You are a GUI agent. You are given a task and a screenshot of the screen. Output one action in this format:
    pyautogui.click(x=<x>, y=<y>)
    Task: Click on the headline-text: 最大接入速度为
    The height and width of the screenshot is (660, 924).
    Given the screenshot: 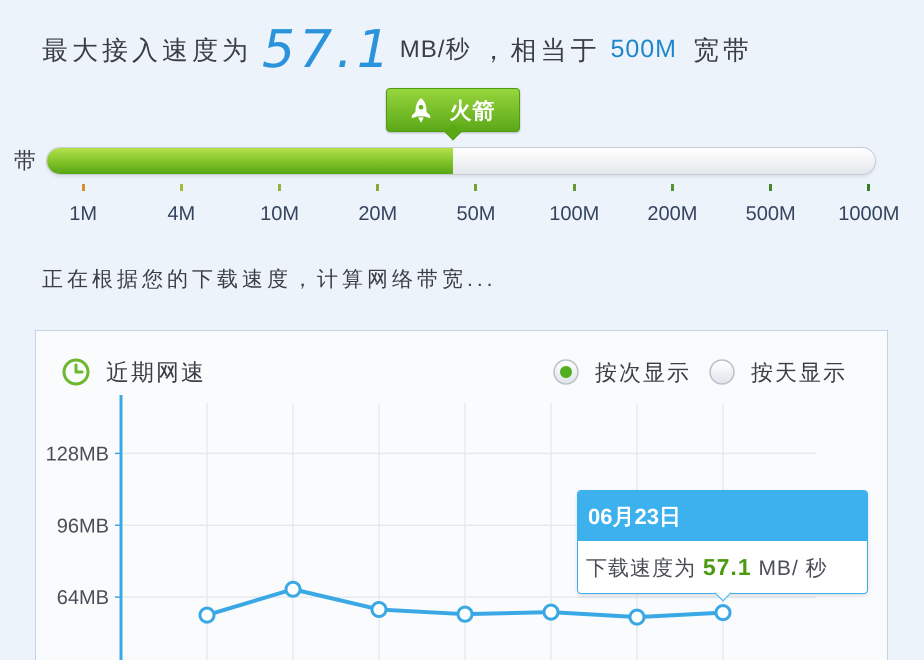 What is the action you would take?
    pyautogui.click(x=147, y=50)
    